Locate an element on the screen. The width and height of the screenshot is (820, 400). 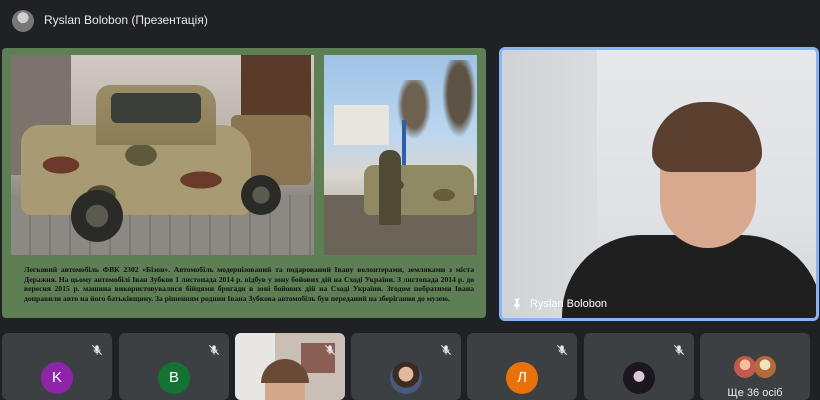
participant-tile: B is located at coordinates (174, 366).